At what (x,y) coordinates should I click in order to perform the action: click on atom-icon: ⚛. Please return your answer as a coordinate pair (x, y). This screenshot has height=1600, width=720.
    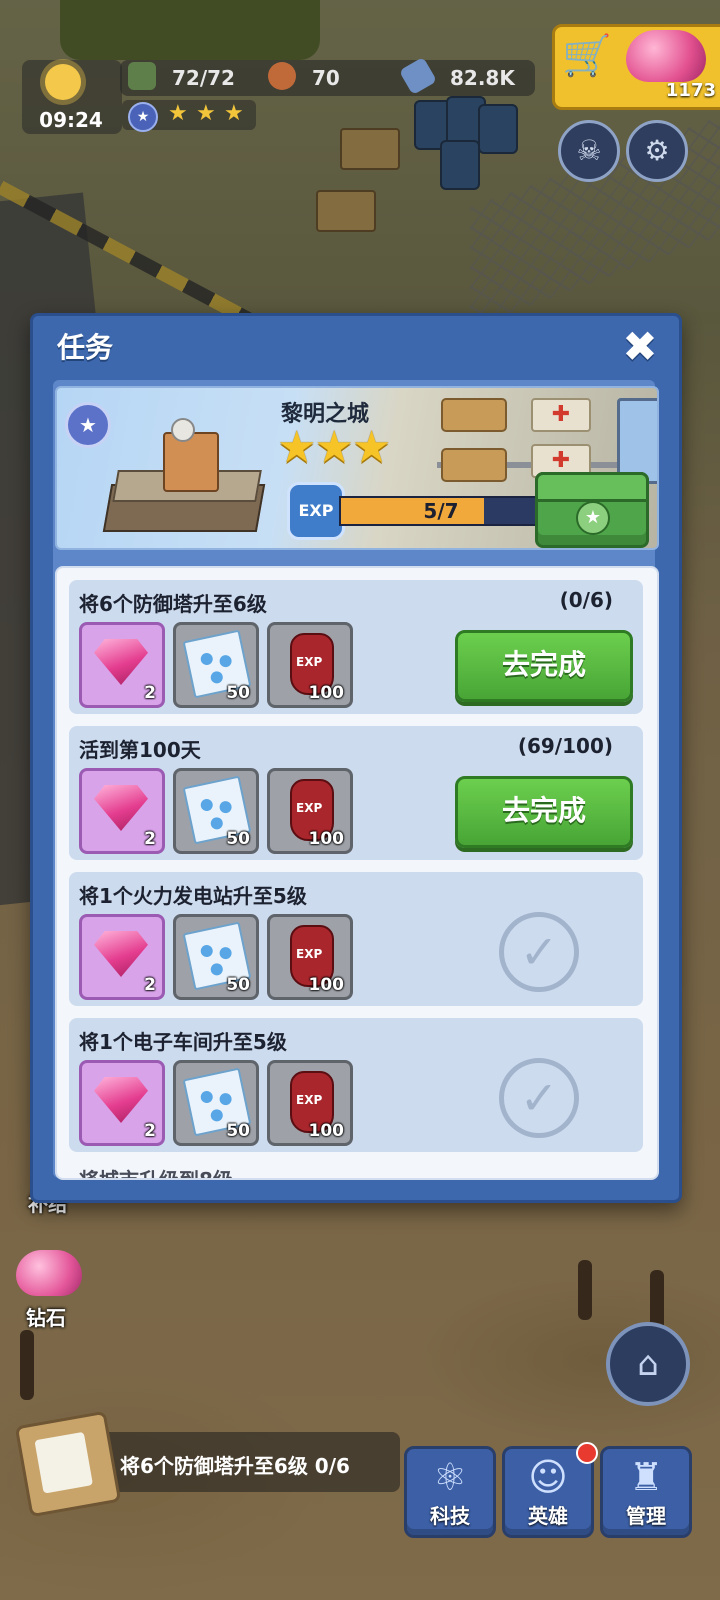
    Looking at the image, I should click on (450, 1477).